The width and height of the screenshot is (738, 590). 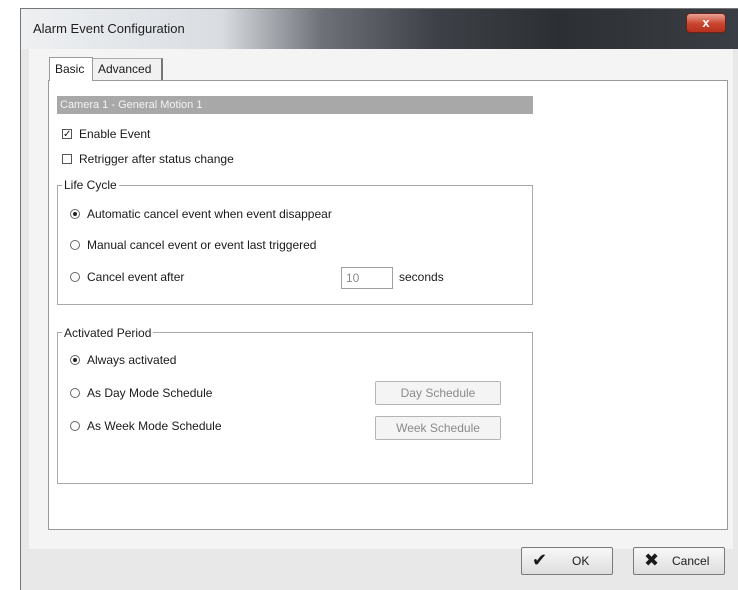 What do you see at coordinates (75, 426) in the screenshot?
I see `radio-week-mode` at bounding box center [75, 426].